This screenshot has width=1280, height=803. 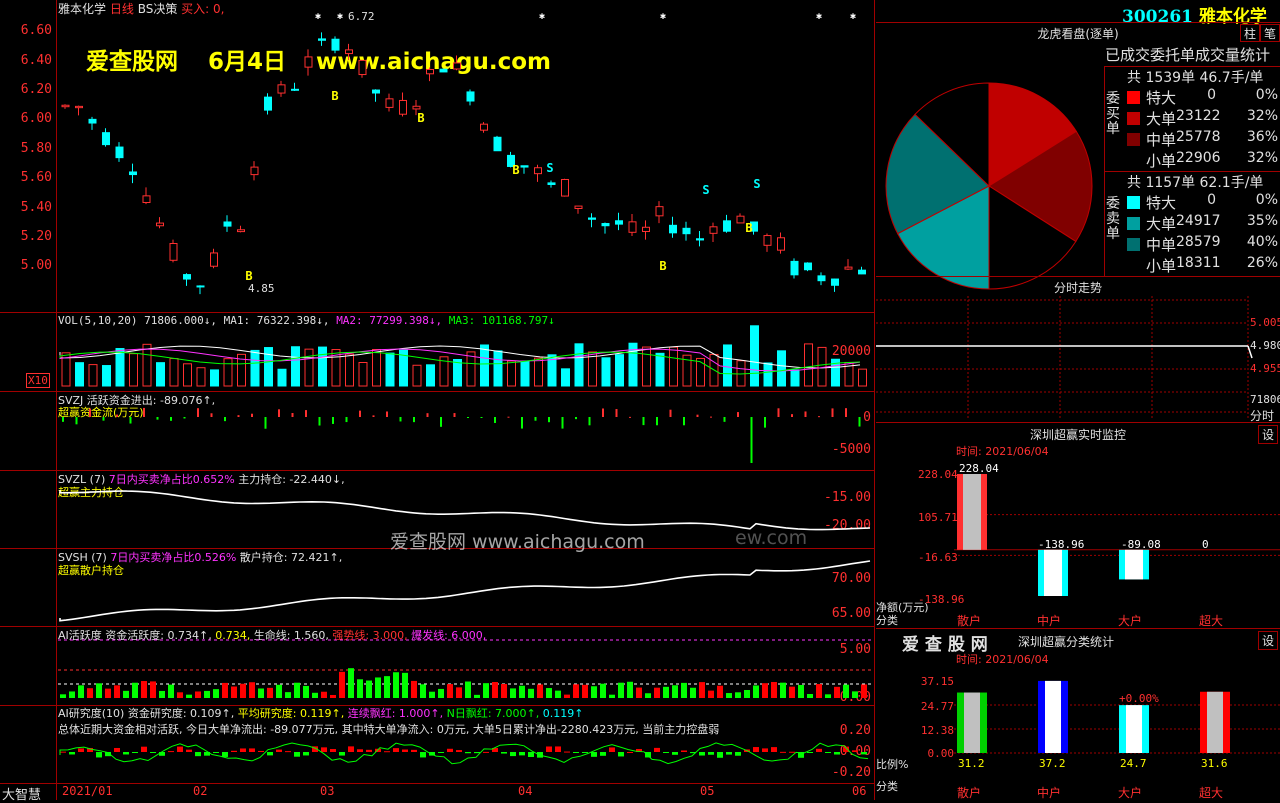 What do you see at coordinates (1250, 33) in the screenshot?
I see `bar-view-button: 柱` at bounding box center [1250, 33].